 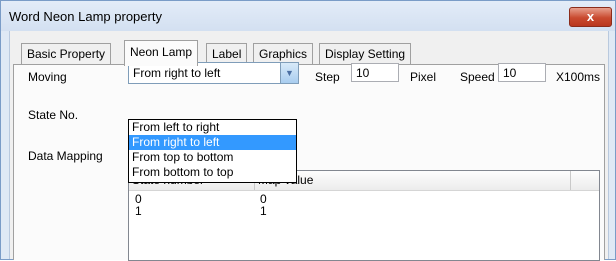 I want to click on tab-basic-property: Basic Property, so click(x=66, y=54).